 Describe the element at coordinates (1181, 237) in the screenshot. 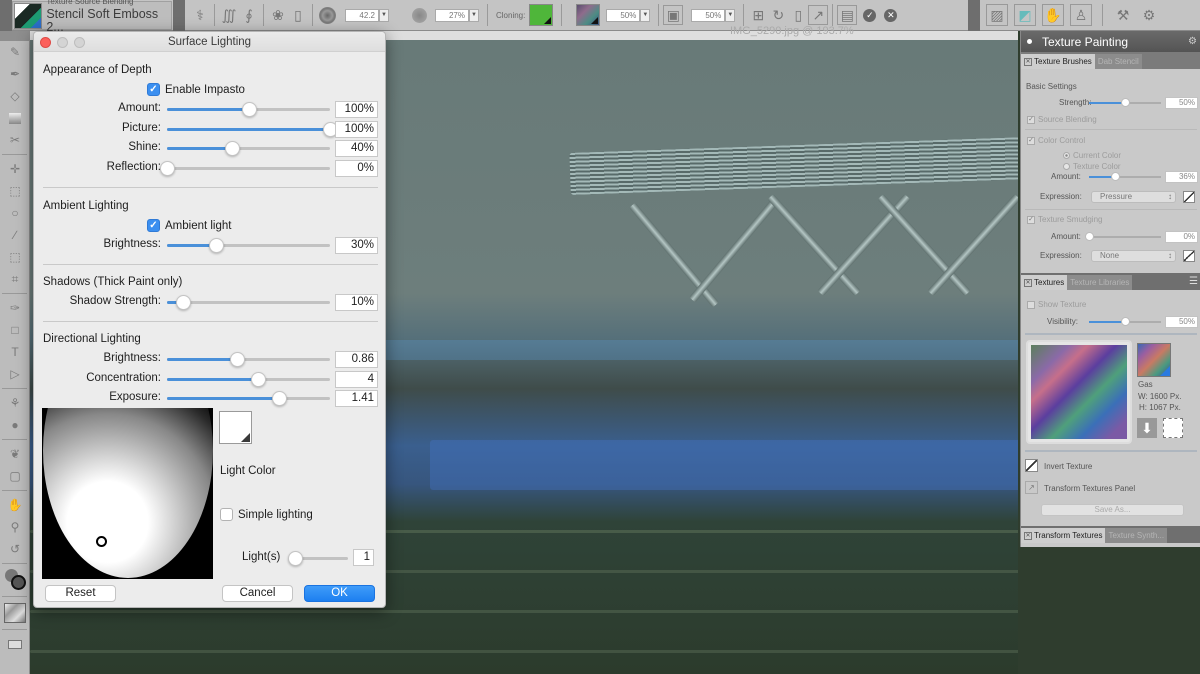

I see `ts-amount-value: 0%` at that location.